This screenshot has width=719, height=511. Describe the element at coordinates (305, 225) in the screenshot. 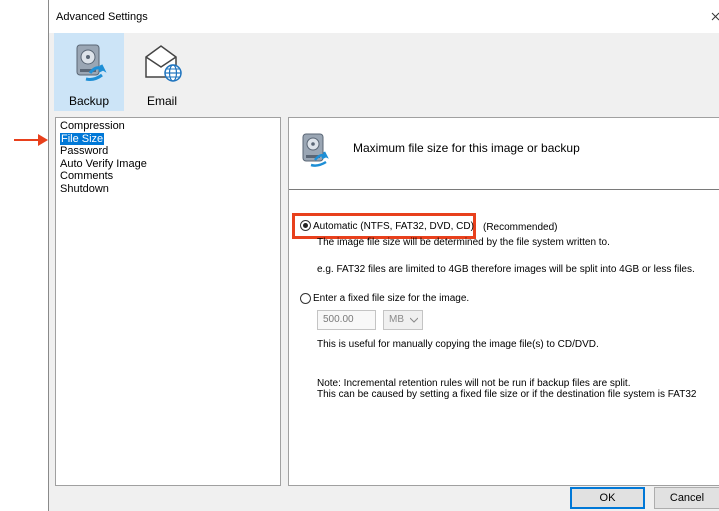

I see `automatic-radio` at that location.